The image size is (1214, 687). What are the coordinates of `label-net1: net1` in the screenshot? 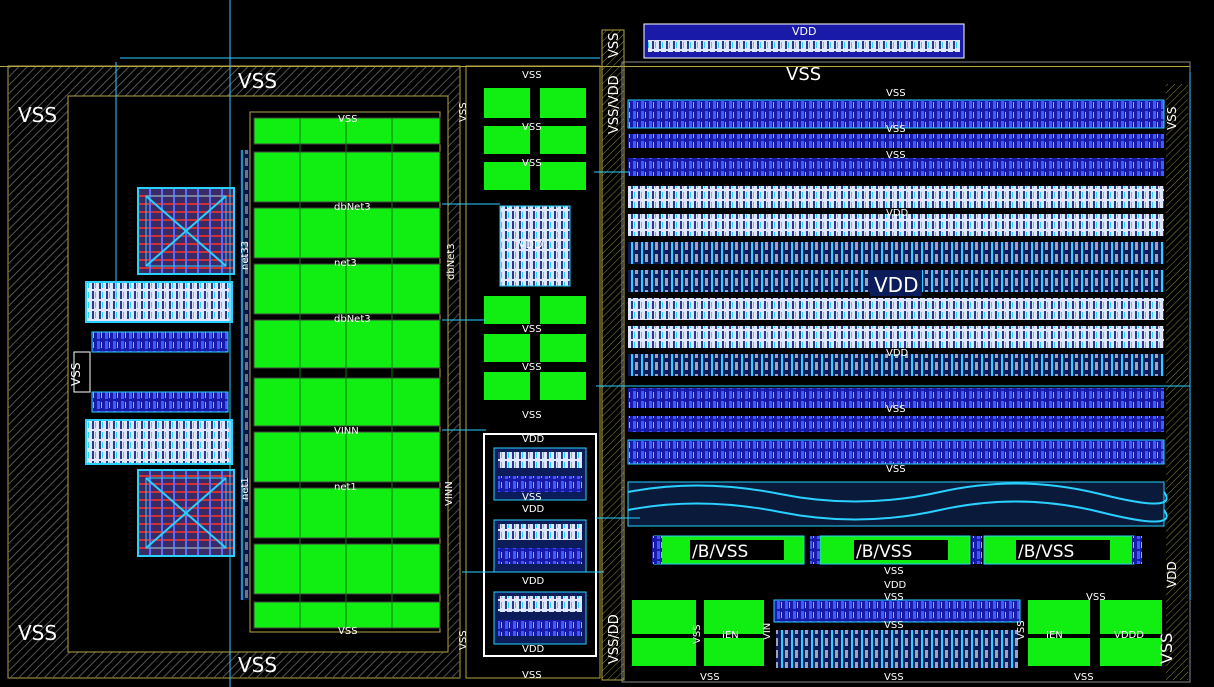 It's located at (345, 487).